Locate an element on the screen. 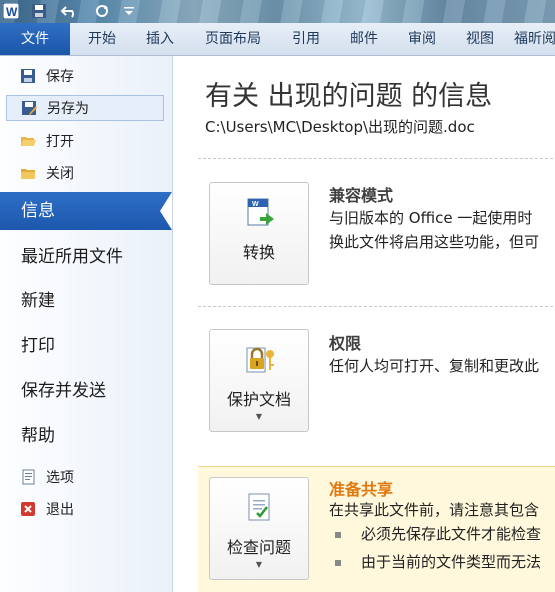 This screenshot has width=555, height=592. sidebar-item-label: 关闭 is located at coordinates (60, 174).